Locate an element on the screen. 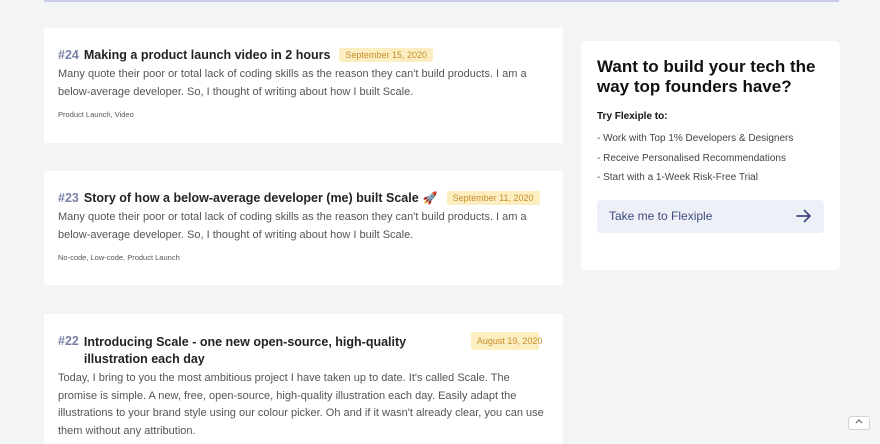 The image size is (880, 444). rocket-icon: 🚀 is located at coordinates (430, 198).